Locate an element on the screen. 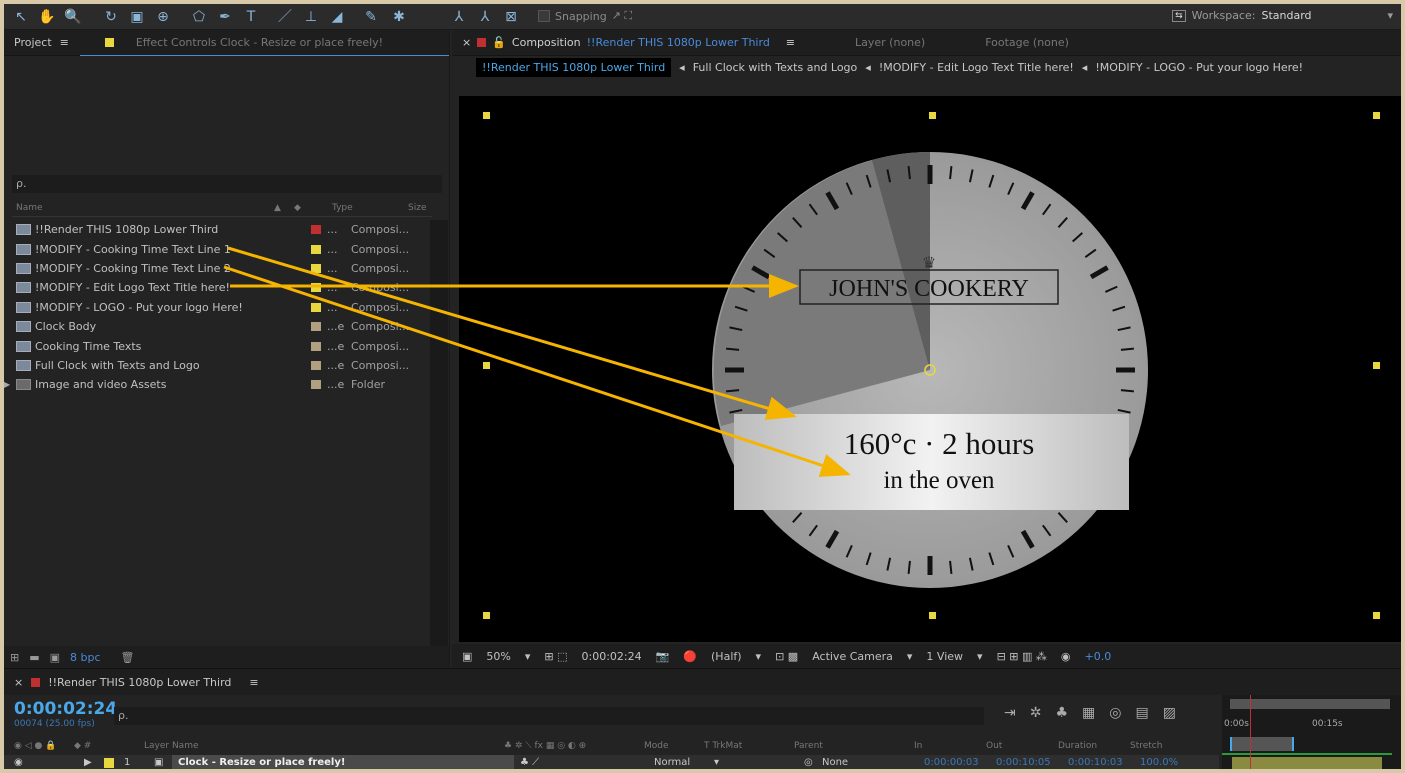 This screenshot has height=773, width=1405. graph-editor-icon: ▤ is located at coordinates (1141, 713).